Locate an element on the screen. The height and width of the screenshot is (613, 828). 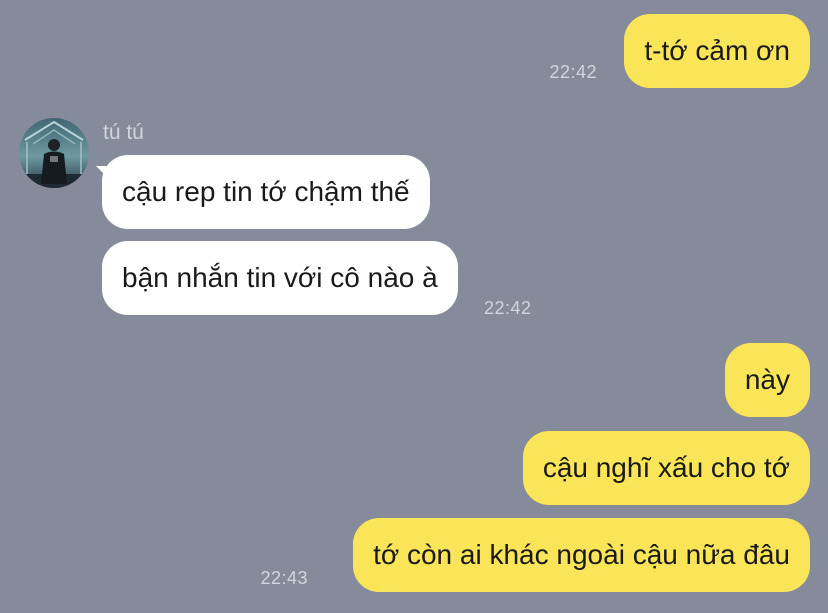
sent-message-bubble: cậu nghĩ xấu cho tớ is located at coordinates (666, 468).